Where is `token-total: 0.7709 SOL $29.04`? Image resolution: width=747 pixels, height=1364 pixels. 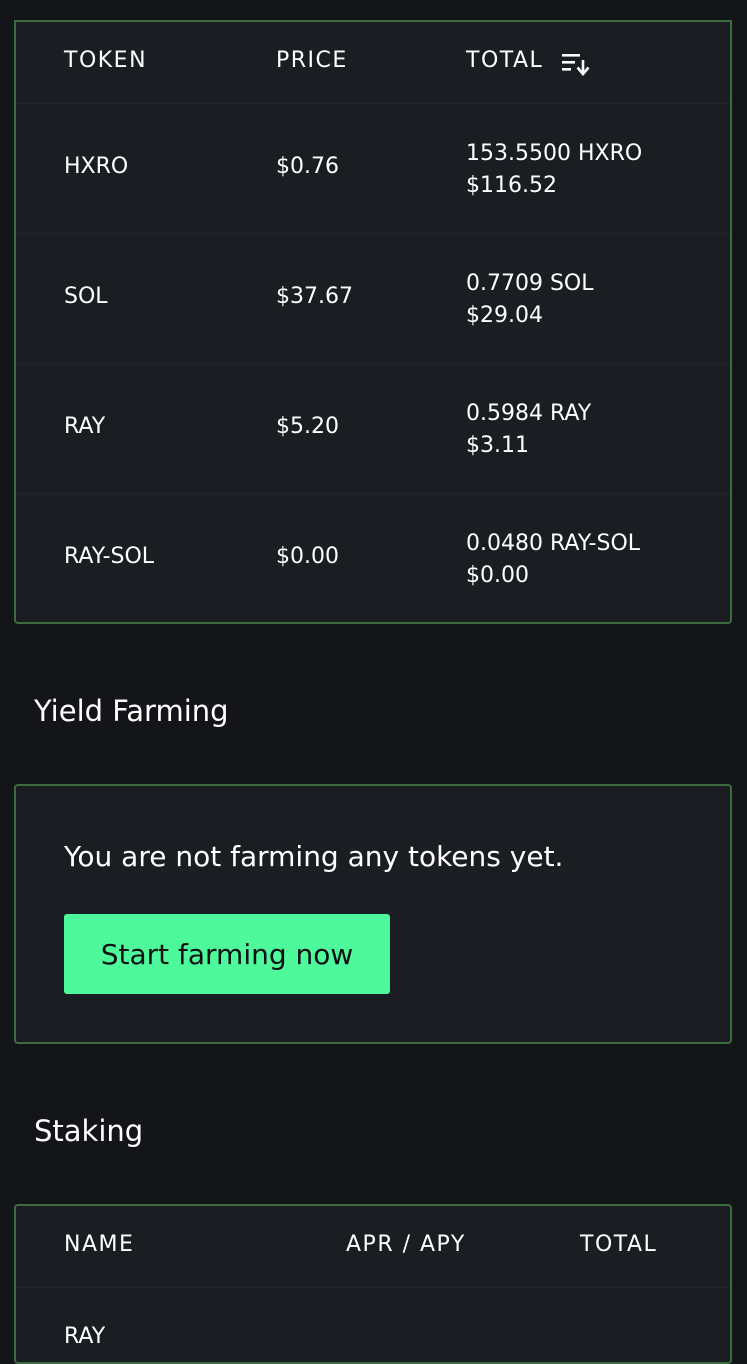 token-total: 0.7709 SOL $29.04 is located at coordinates (530, 300).